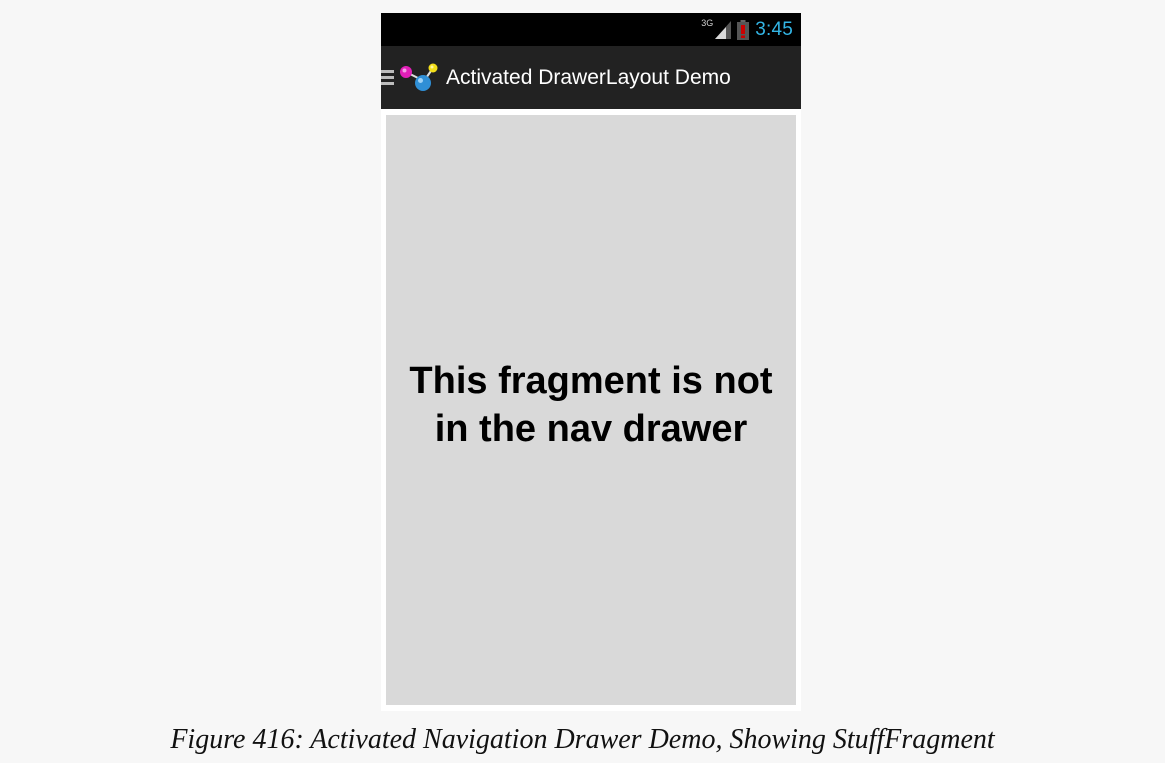 This screenshot has height=763, width=1165. I want to click on fragment-message: This fragment is not in the nav drawer, so click(591, 405).